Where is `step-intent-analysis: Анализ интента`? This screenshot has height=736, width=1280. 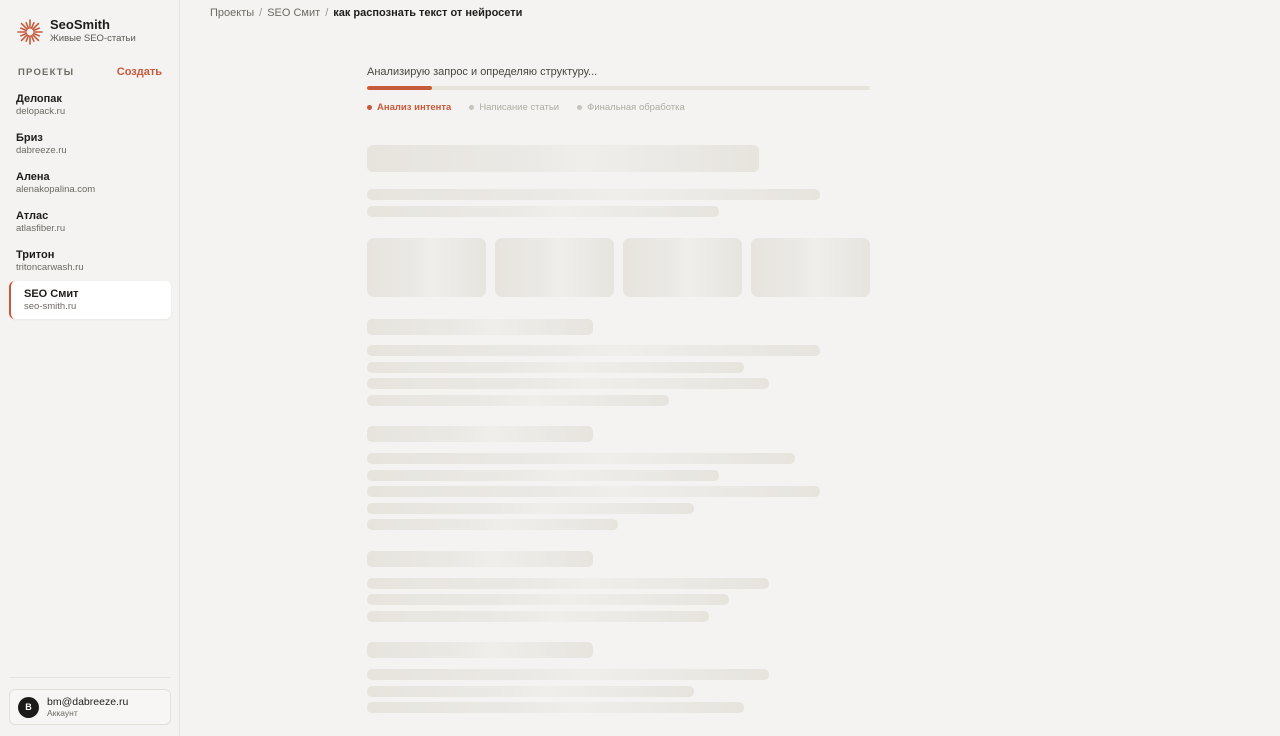 step-intent-analysis: Анализ интента is located at coordinates (409, 107).